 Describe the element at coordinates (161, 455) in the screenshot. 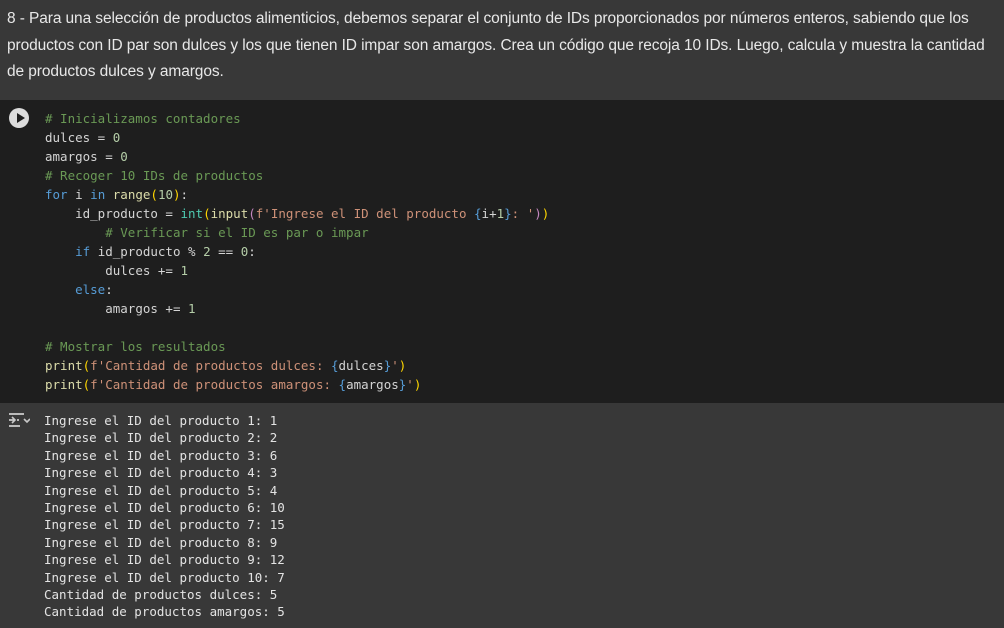

I see `output-line: Ingrese el ID del producto 3: 6` at that location.